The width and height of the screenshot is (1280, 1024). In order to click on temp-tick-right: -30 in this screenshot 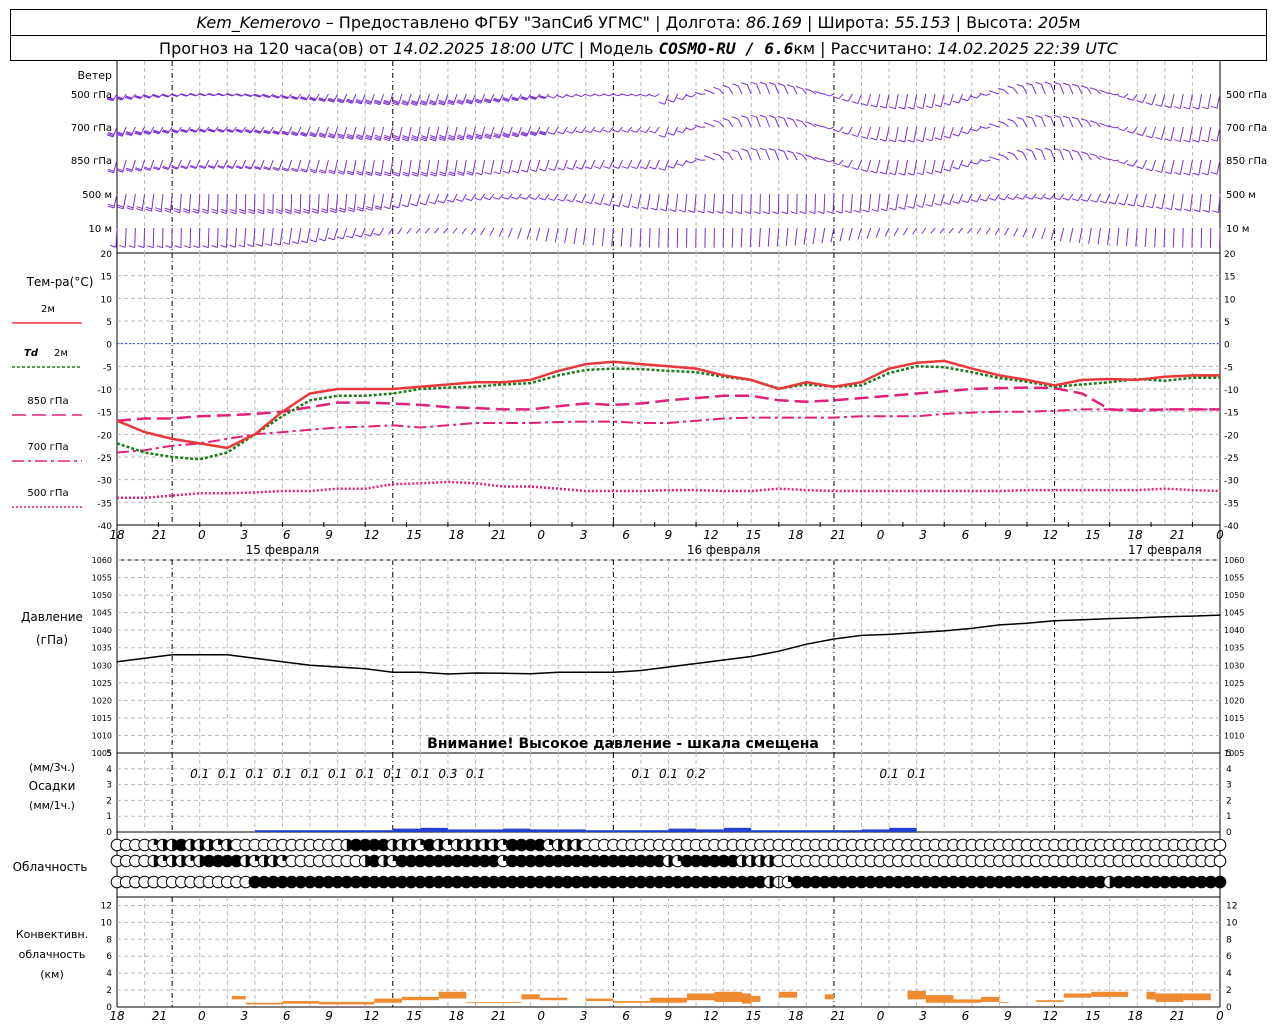, I will do `click(1231, 482)`.